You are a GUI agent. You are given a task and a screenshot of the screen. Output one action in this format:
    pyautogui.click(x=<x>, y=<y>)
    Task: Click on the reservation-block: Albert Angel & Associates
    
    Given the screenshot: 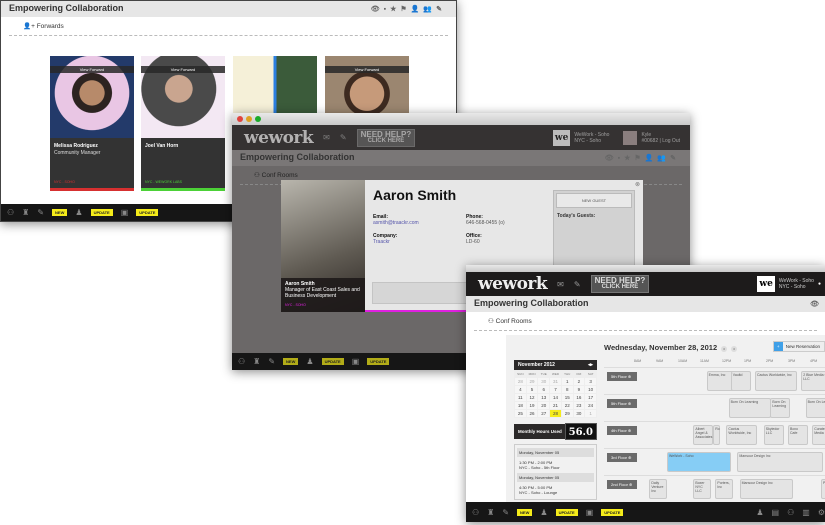 What is the action you would take?
    pyautogui.click(x=703, y=435)
    